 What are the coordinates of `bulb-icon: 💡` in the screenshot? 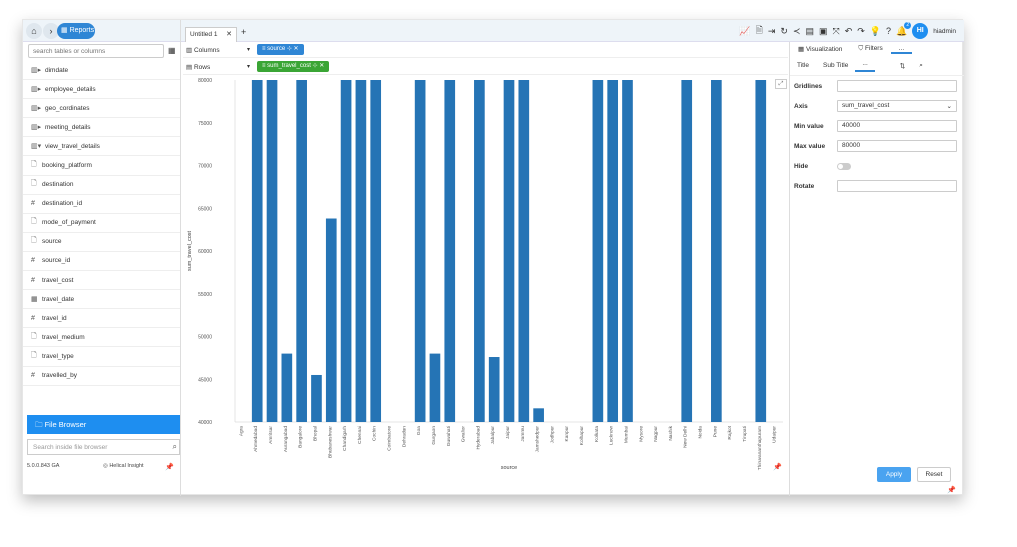 It's located at (875, 31).